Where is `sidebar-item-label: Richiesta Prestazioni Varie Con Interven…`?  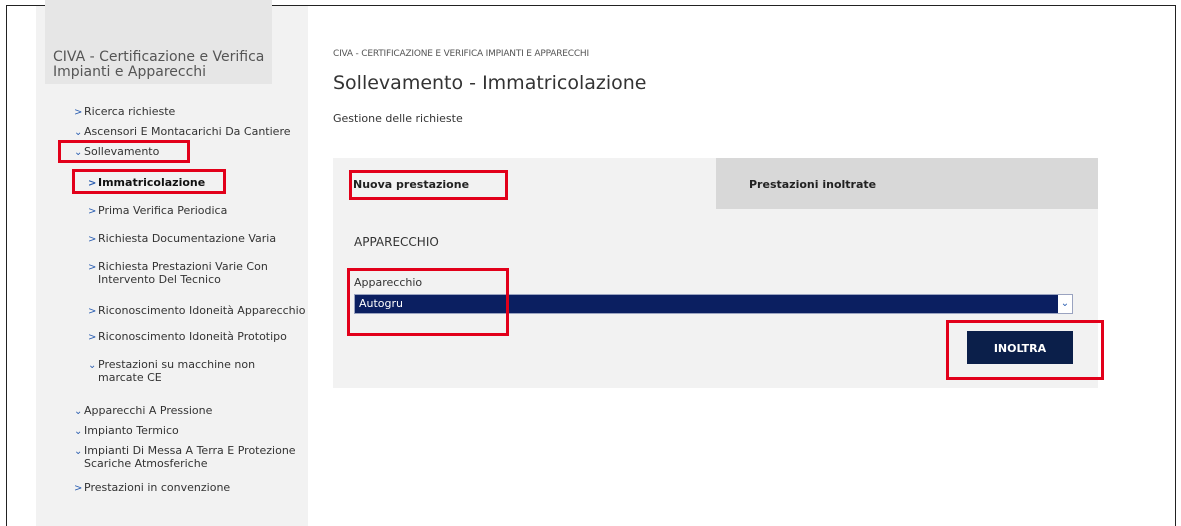 sidebar-item-label: Richiesta Prestazioni Varie Con Interven… is located at coordinates (183, 273).